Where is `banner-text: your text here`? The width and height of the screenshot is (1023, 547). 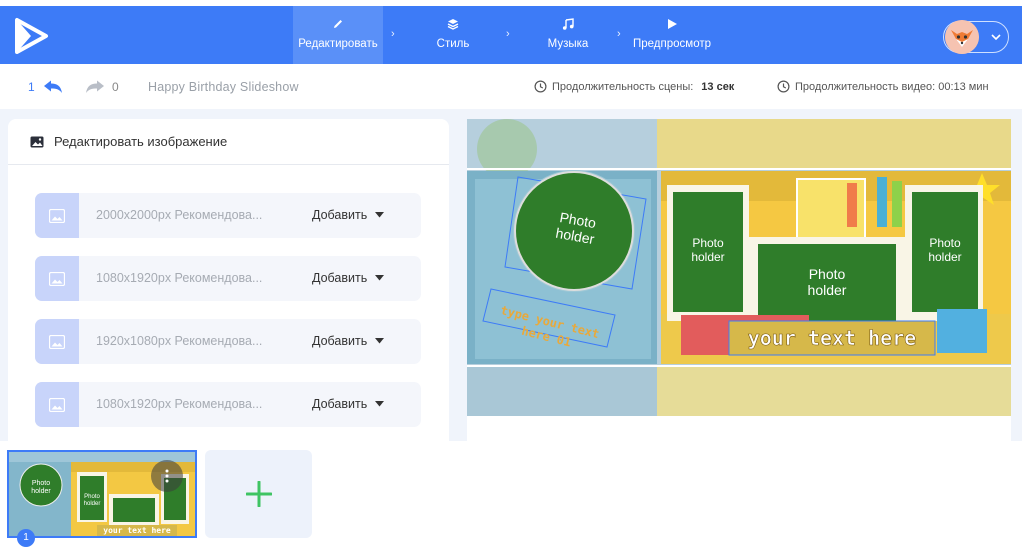
banner-text: your text here is located at coordinates (832, 338).